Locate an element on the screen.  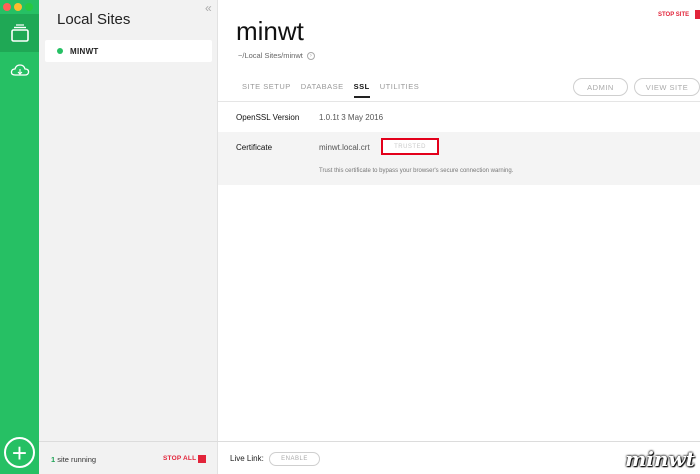
sites-panel-footer: 1 site running STOP ALL is located at coordinates (128, 457).